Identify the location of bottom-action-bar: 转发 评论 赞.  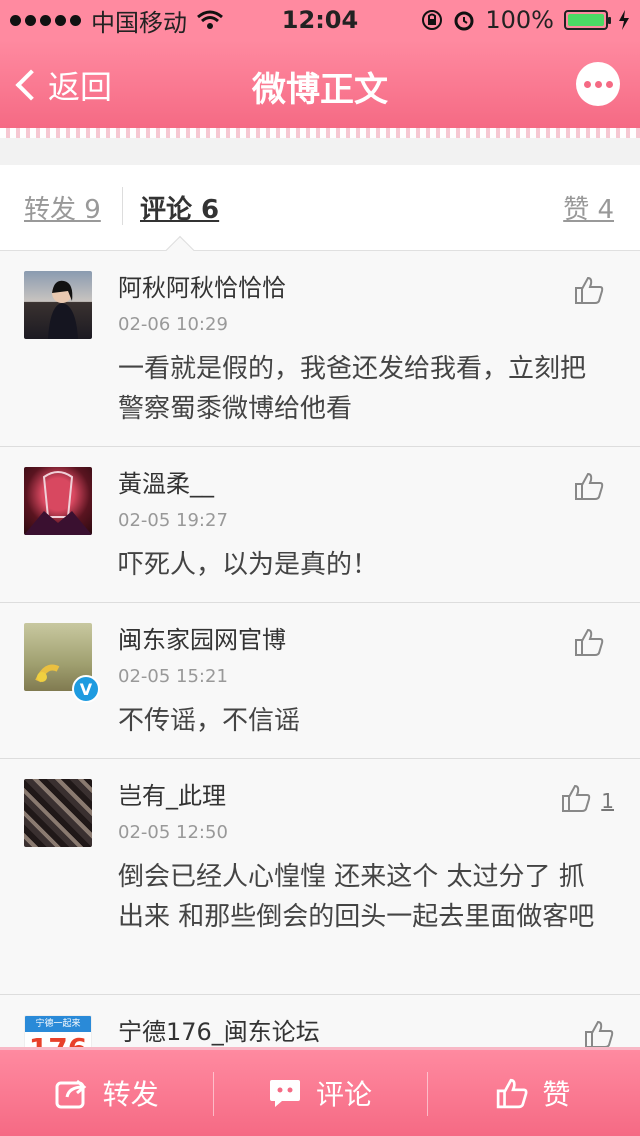
(320, 1091).